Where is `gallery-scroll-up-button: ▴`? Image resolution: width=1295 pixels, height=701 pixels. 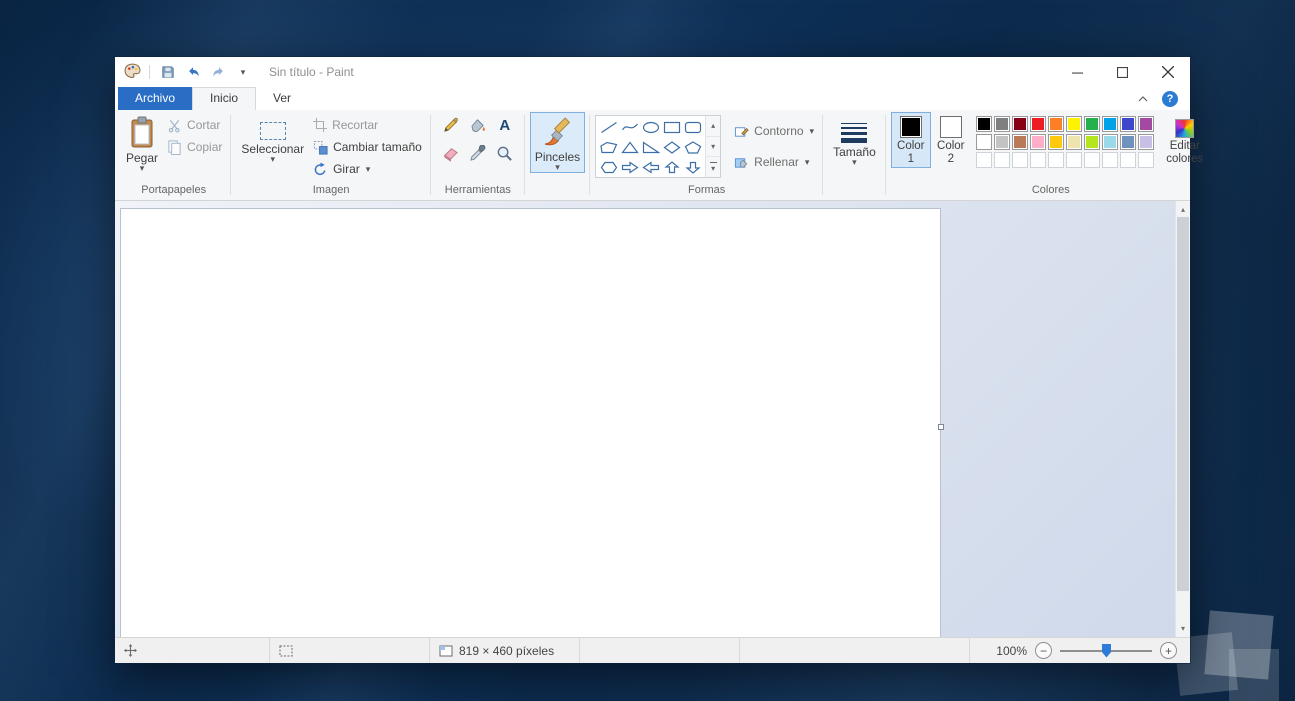
gallery-scroll-up-button: ▴ is located at coordinates (713, 126).